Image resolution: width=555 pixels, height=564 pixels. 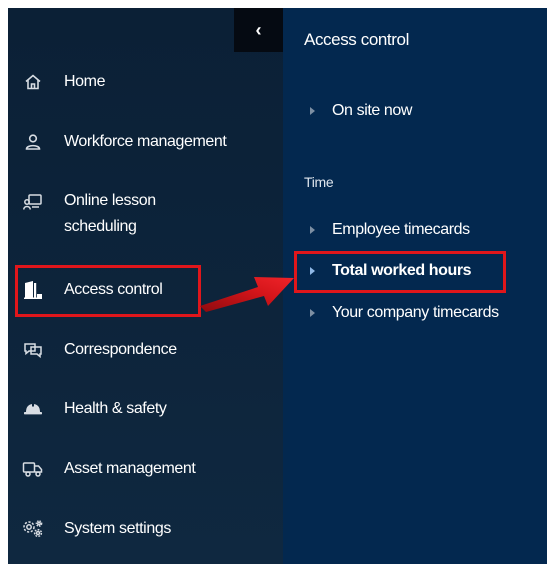 I want to click on sidebar-item-label-line1: Online lesson, so click(x=110, y=200).